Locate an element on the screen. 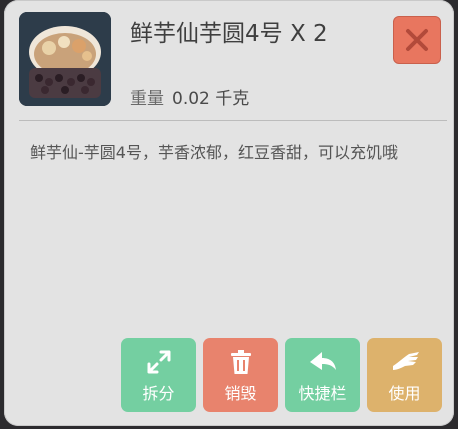 The image size is (458, 429). trash-icon is located at coordinates (240, 362).